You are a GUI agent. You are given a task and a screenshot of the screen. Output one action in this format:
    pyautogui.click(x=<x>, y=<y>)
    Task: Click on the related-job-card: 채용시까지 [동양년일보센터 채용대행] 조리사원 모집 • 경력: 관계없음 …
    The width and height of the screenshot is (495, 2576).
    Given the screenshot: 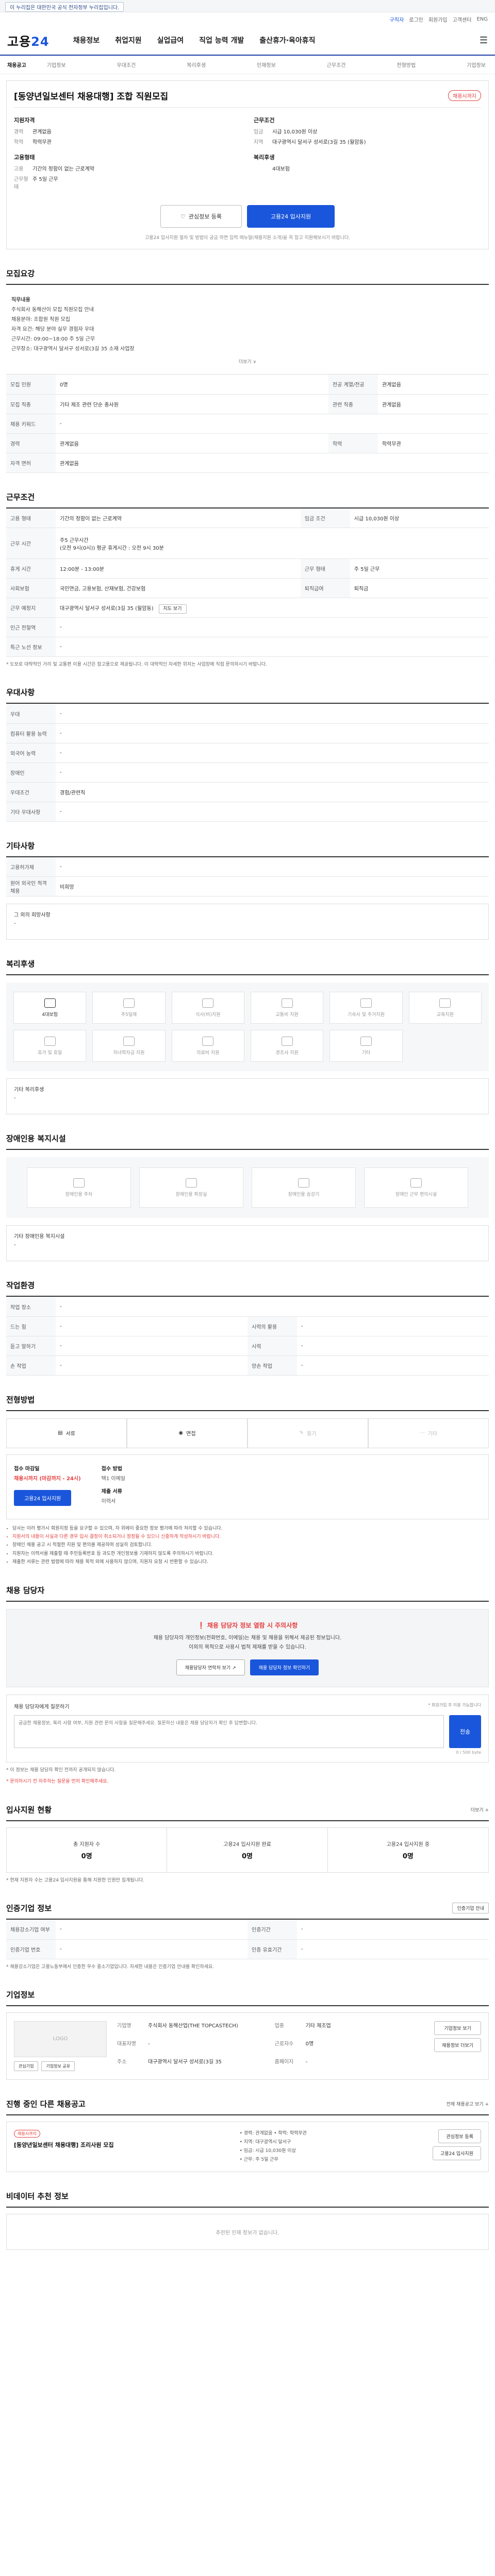 What is the action you would take?
    pyautogui.click(x=247, y=2147)
    